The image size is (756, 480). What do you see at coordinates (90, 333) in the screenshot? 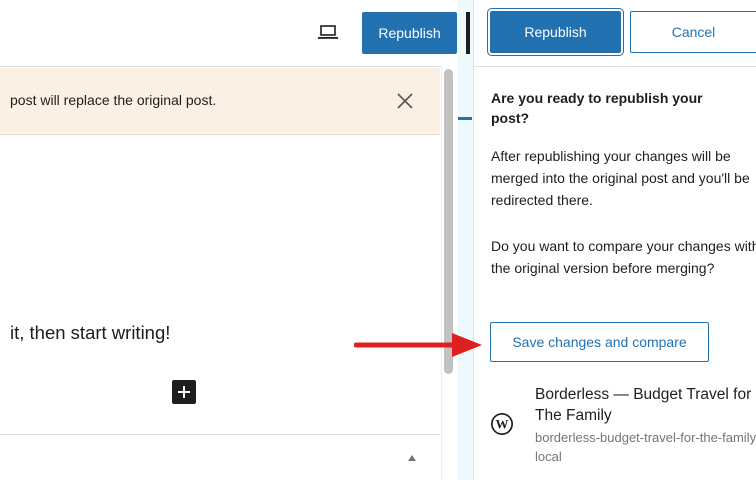
I see `editor-placeholder-text: it, then start writing!` at bounding box center [90, 333].